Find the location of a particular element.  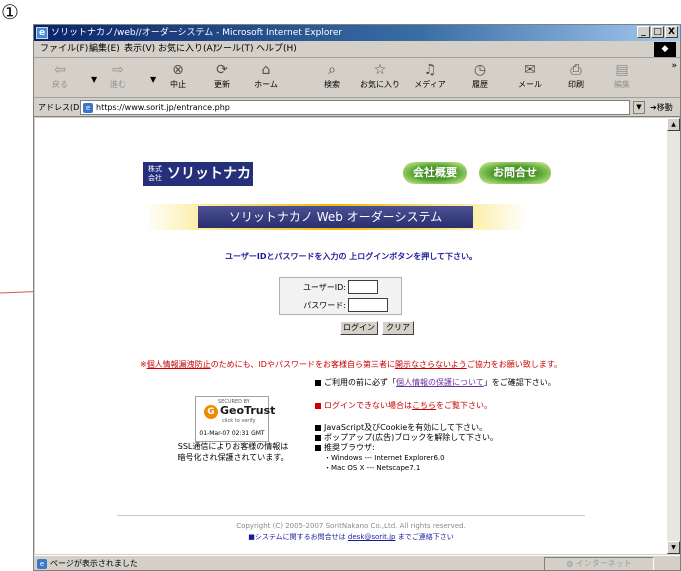

edit-button: ▤ 編集 is located at coordinates (622, 78).